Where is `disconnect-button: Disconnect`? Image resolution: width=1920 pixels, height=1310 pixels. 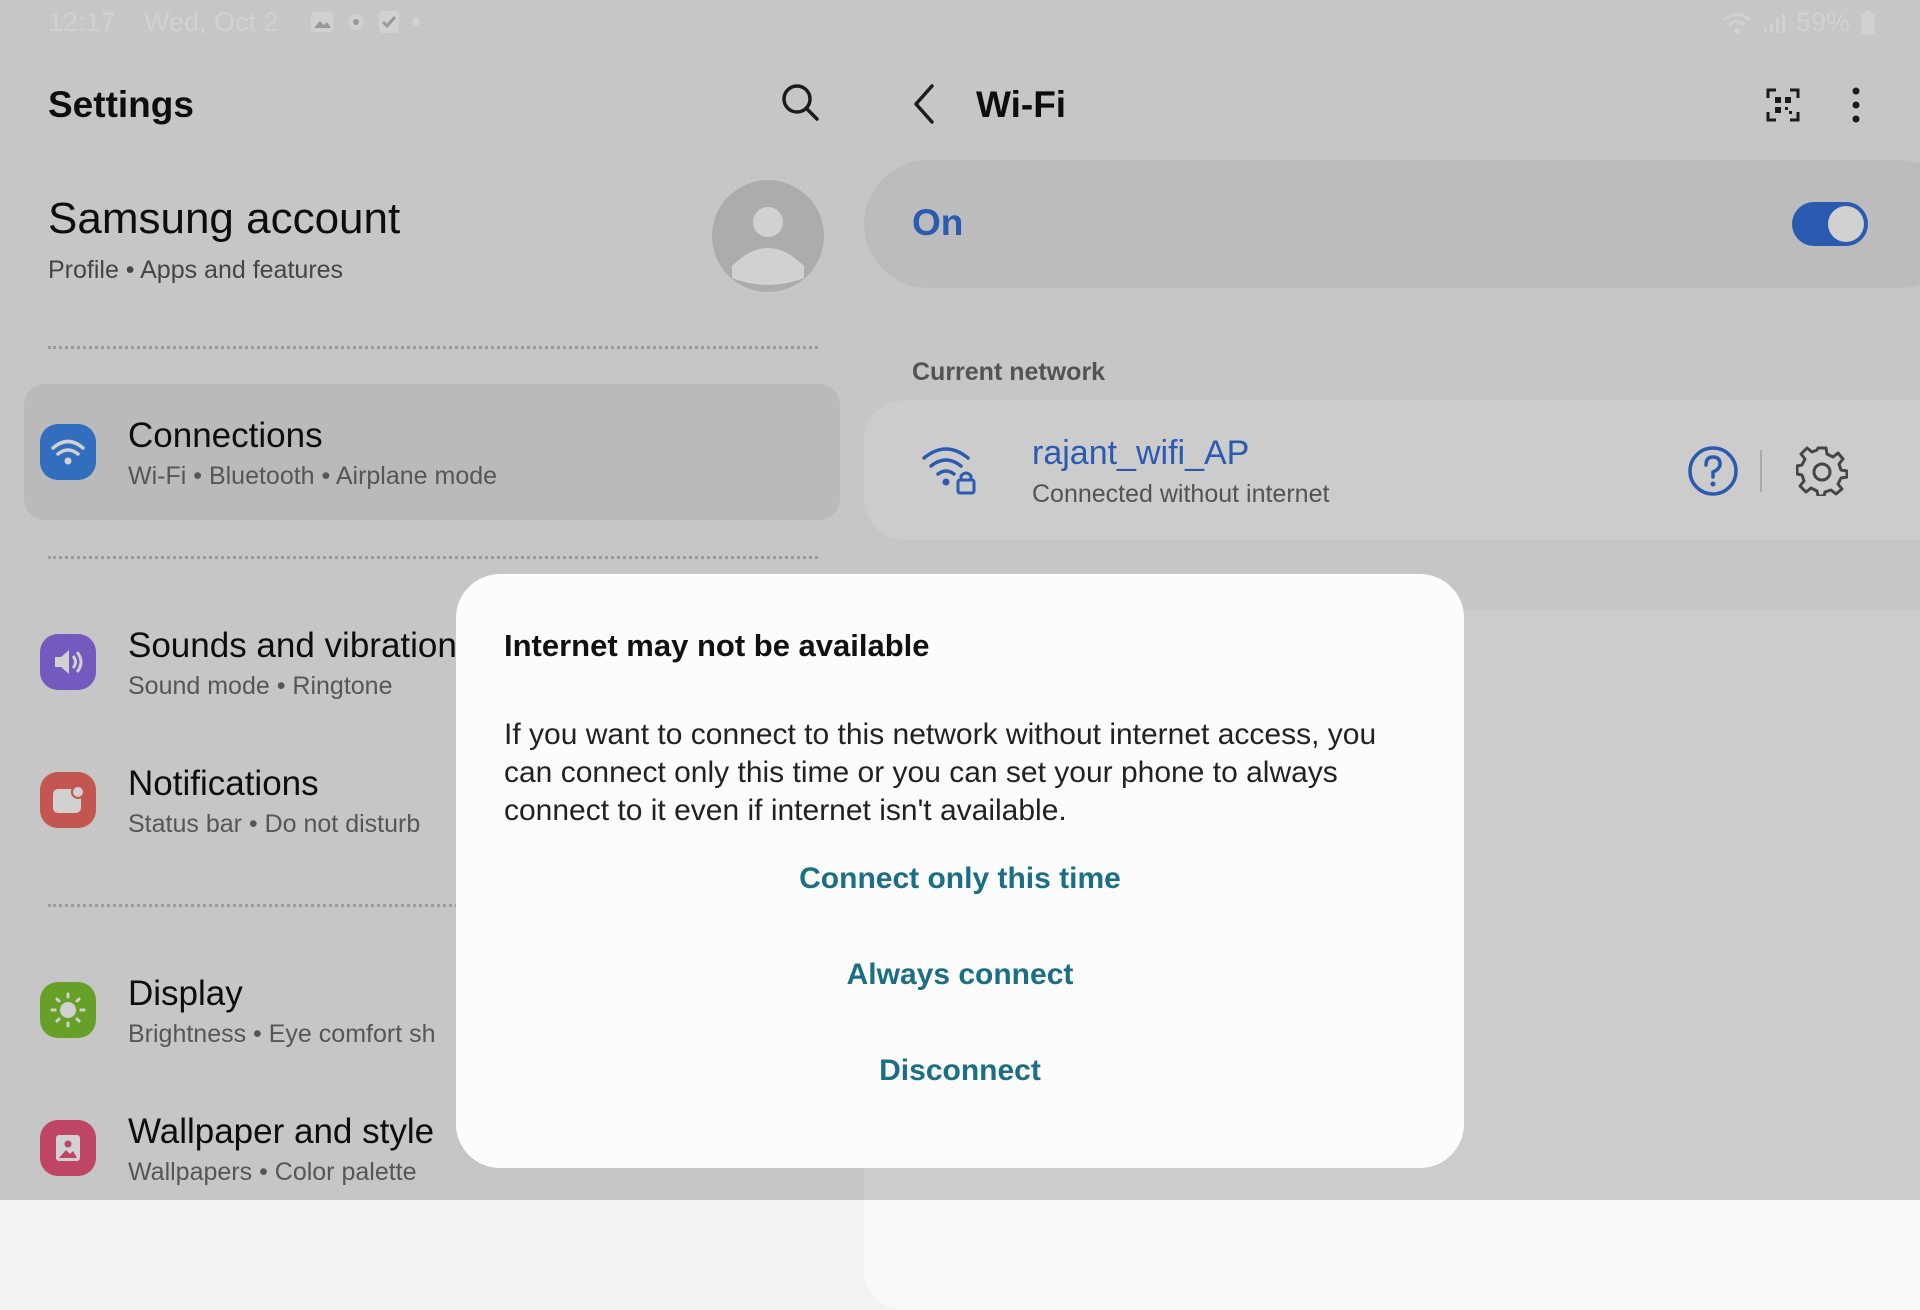 disconnect-button: Disconnect is located at coordinates (960, 1071).